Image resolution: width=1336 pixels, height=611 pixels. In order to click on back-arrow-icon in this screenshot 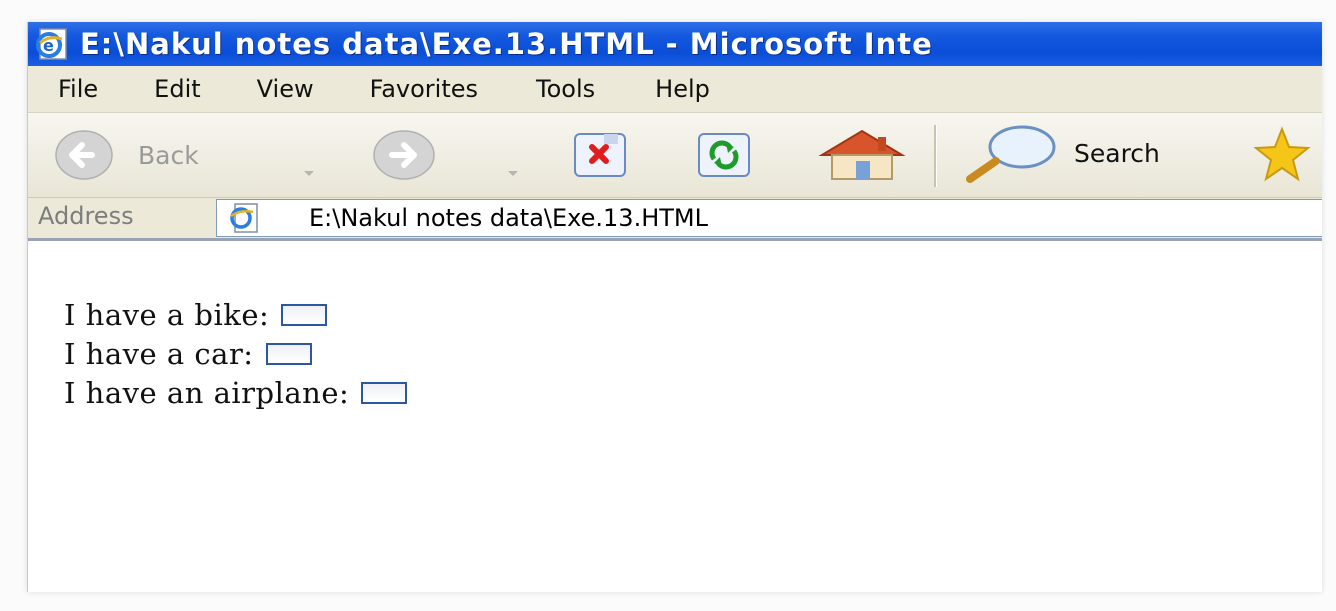, I will do `click(84, 155)`.